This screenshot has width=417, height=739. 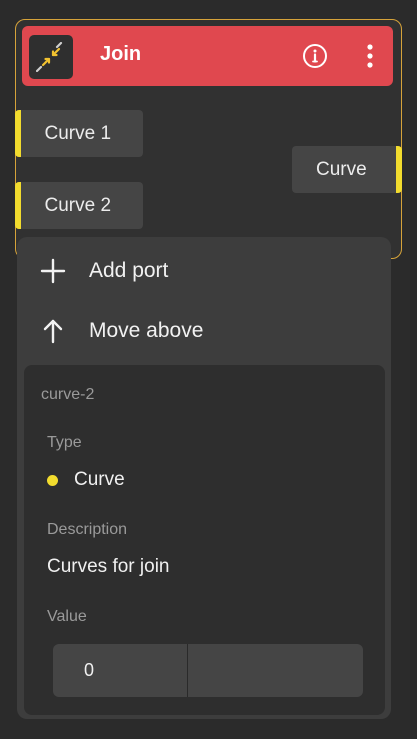 I want to click on input-port-curve-1: Curve 1, so click(x=78, y=133).